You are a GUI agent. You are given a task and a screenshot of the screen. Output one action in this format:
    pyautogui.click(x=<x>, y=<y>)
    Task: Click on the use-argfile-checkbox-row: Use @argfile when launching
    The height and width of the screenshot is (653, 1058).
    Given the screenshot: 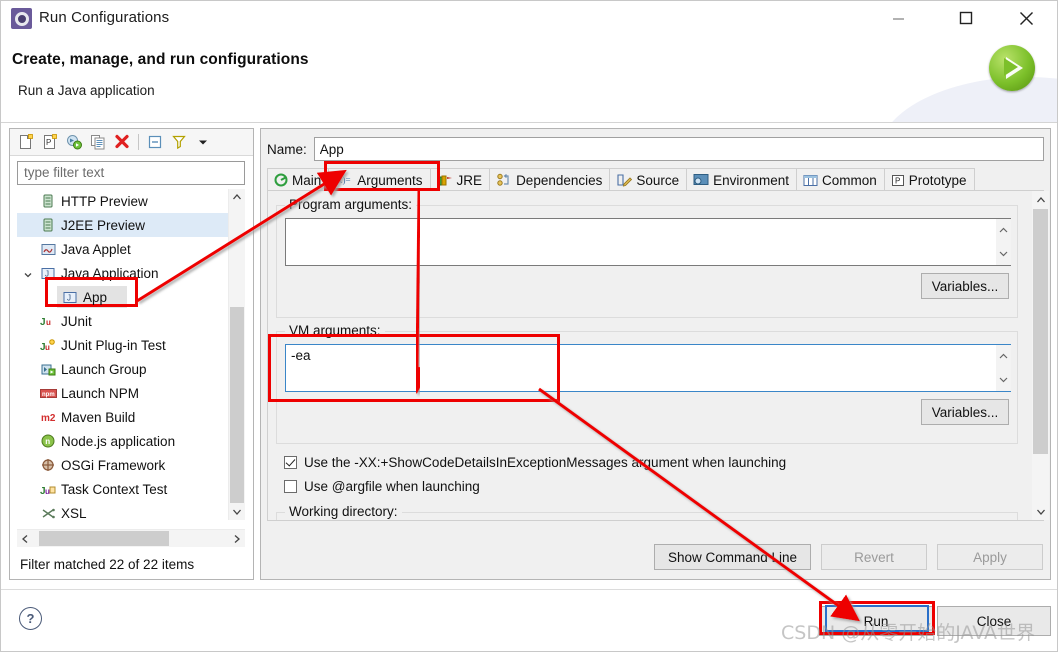 What is the action you would take?
    pyautogui.click(x=382, y=486)
    